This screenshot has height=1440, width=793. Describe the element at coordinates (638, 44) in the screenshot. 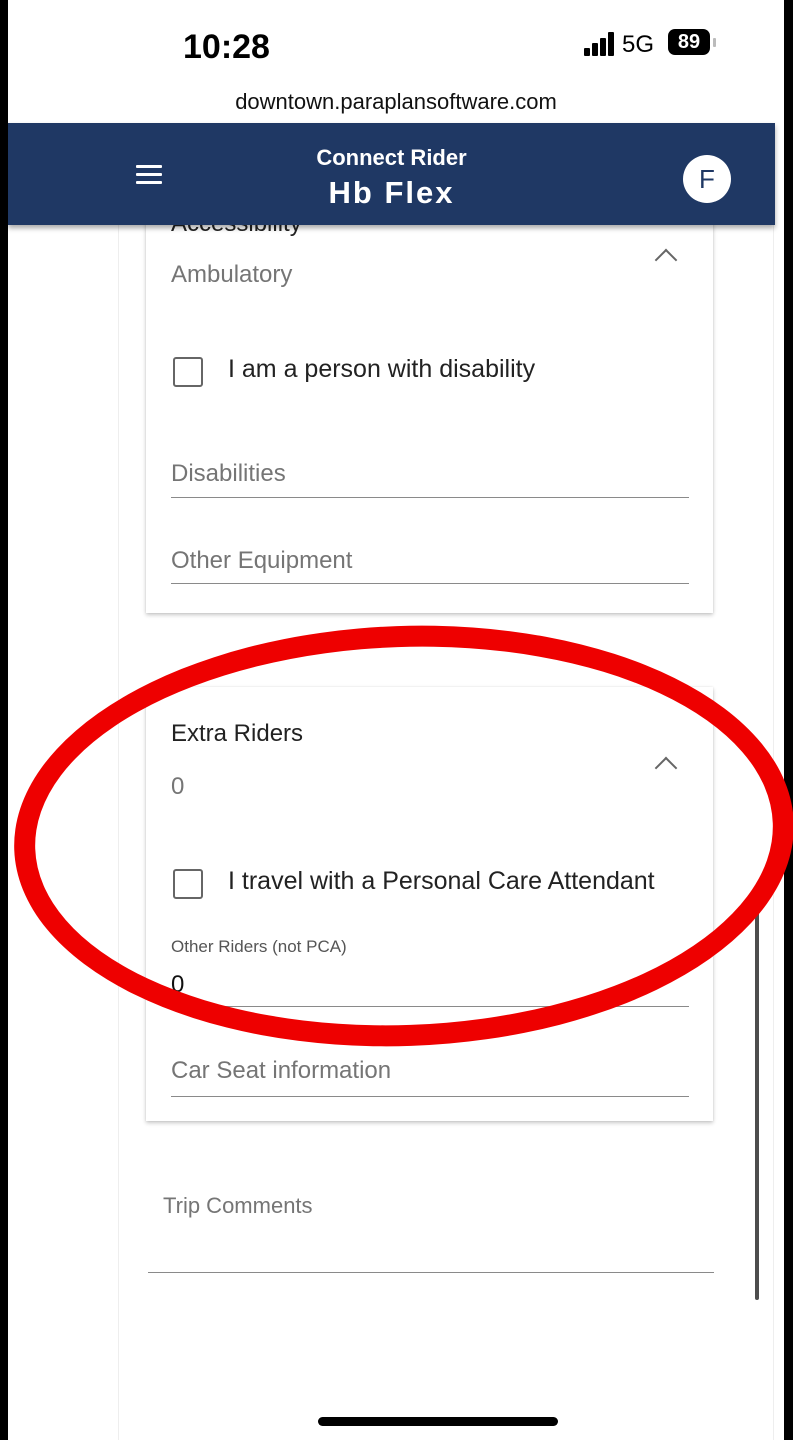

I see `network-type: 5G` at that location.